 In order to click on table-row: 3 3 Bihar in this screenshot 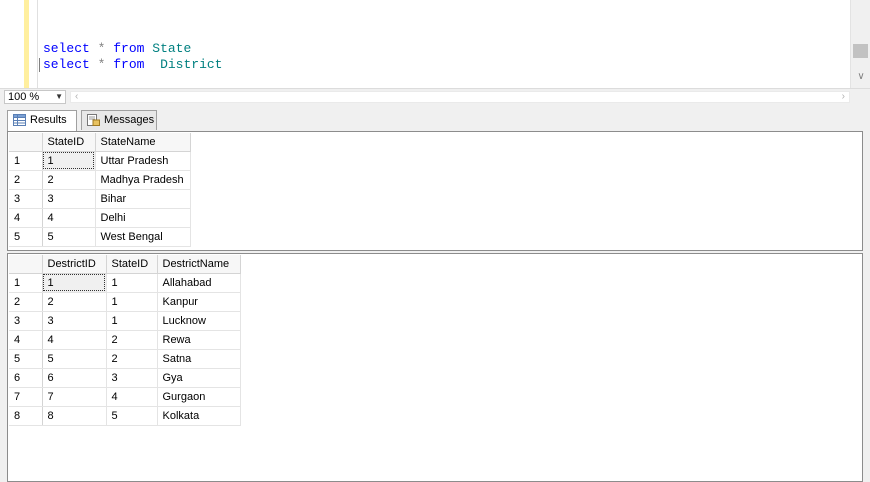, I will do `click(100, 199)`.